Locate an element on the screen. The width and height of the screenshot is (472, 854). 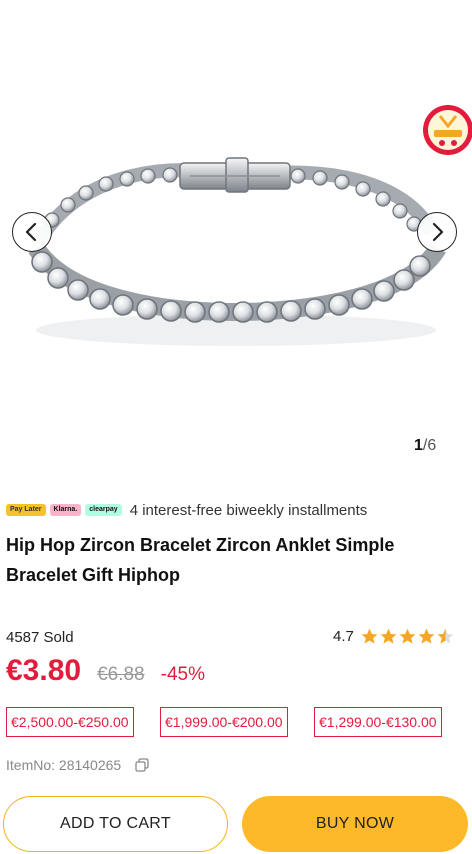
add-to-cart-button: ADD TO CART is located at coordinates (115, 824).